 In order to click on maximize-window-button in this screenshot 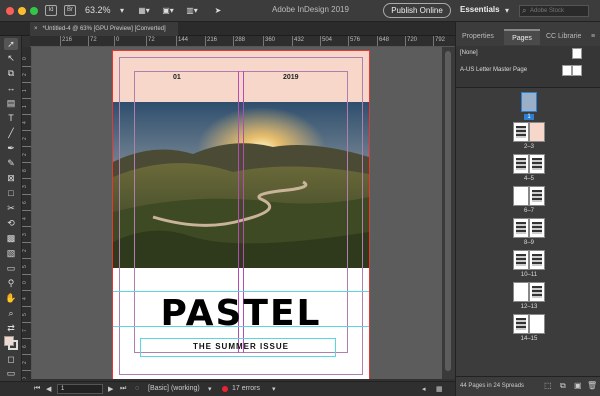, I will do `click(34, 11)`.